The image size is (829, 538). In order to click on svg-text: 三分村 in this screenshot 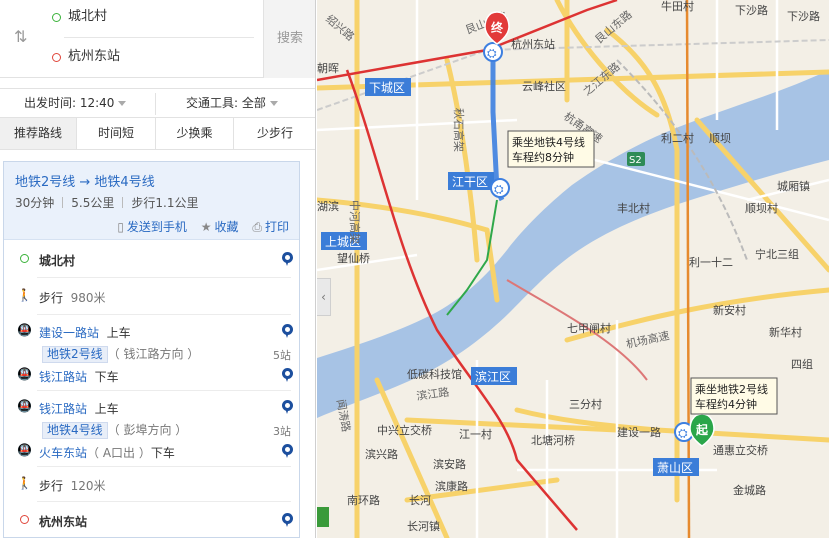, I will do `click(585, 404)`.